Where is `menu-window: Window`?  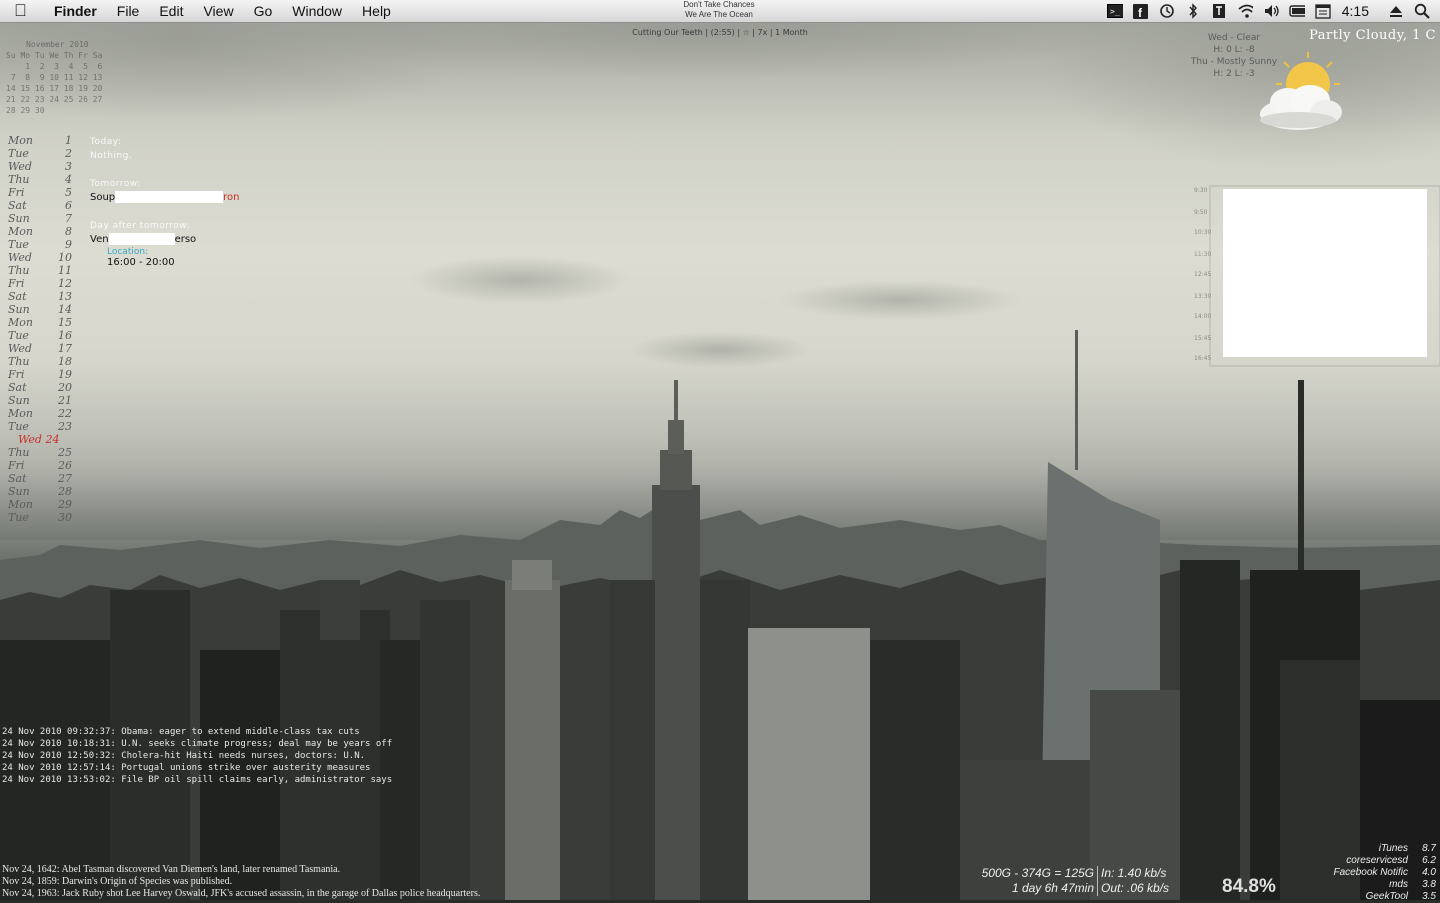
menu-window: Window is located at coordinates (317, 11).